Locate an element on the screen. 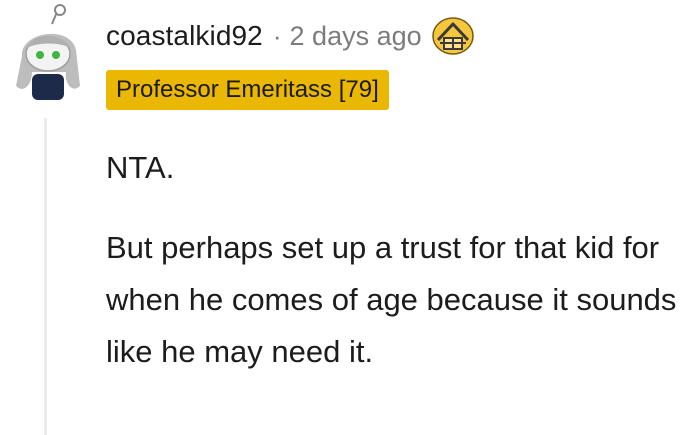 This screenshot has height=435, width=700. comment-timestamp: 2 days ago is located at coordinates (356, 36).